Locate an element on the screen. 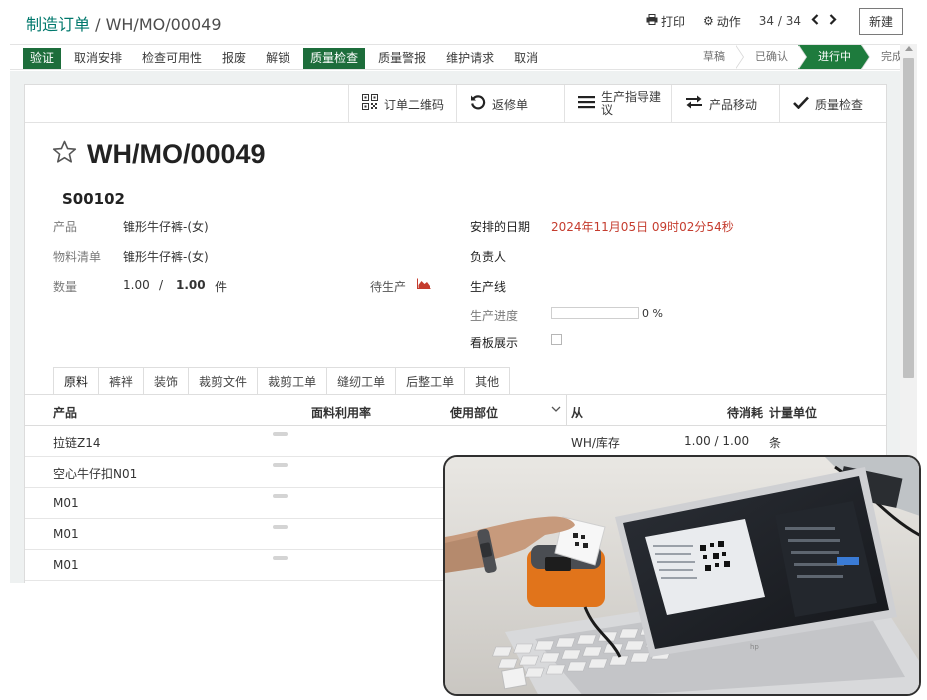 This screenshot has width=927, height=700. control-panel: 制造订单 / WH/MO/00049 打印 ⚙ 动作 34 / 34 新建 is located at coordinates (463, 21).